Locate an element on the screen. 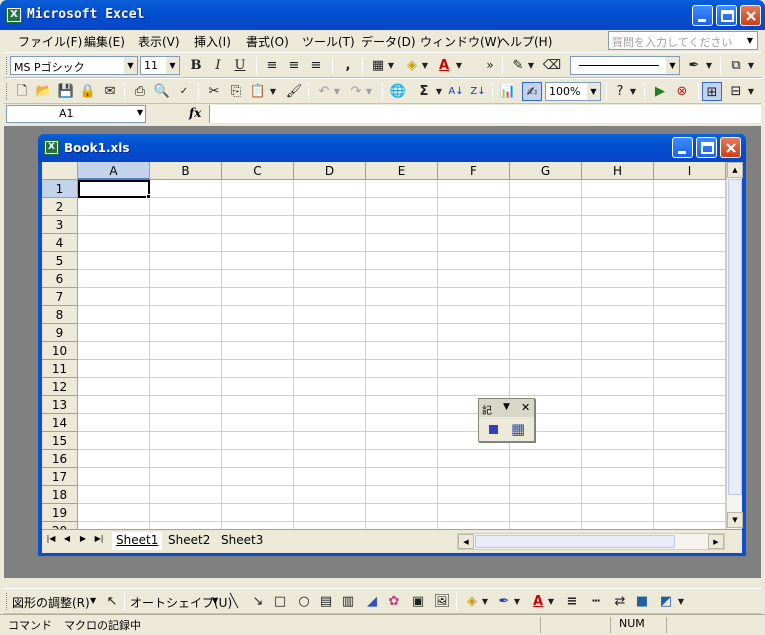 The height and width of the screenshot is (635, 765). close-icon: ✕ is located at coordinates (525, 407).